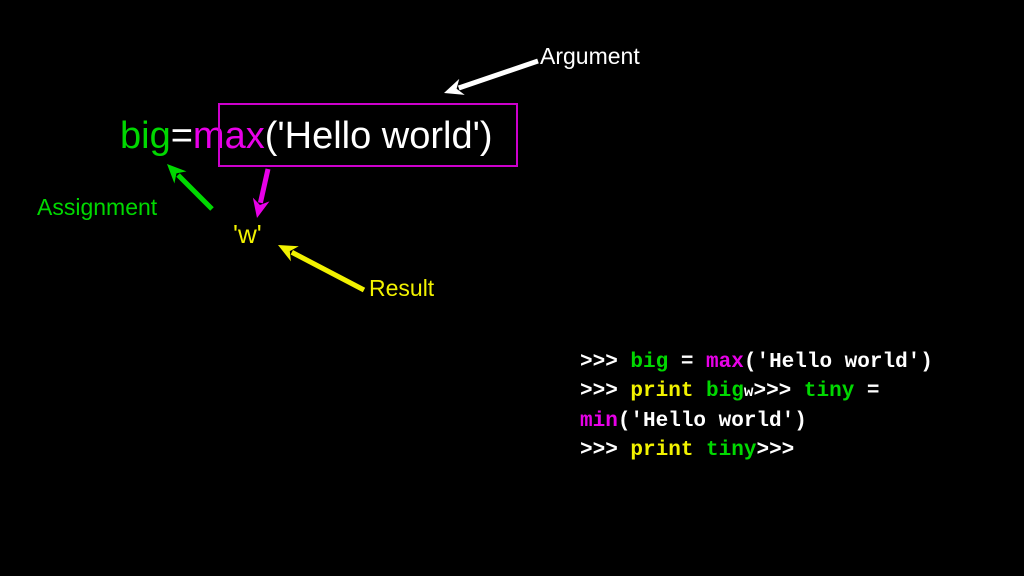  What do you see at coordinates (145, 136) in the screenshot?
I see `expression-variable: big` at bounding box center [145, 136].